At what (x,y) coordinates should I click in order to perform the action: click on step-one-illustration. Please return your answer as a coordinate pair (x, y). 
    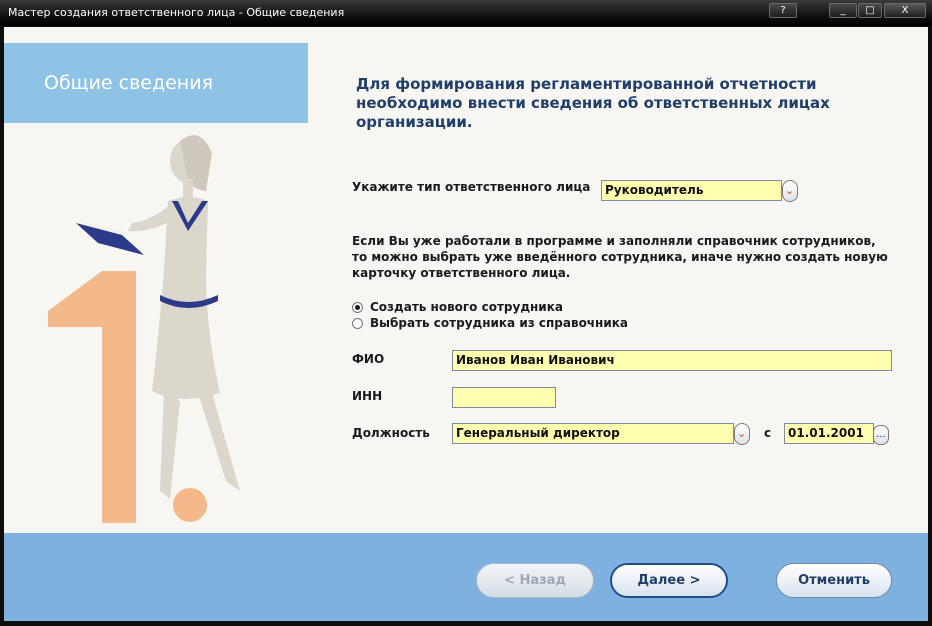
    Looking at the image, I should click on (144, 329).